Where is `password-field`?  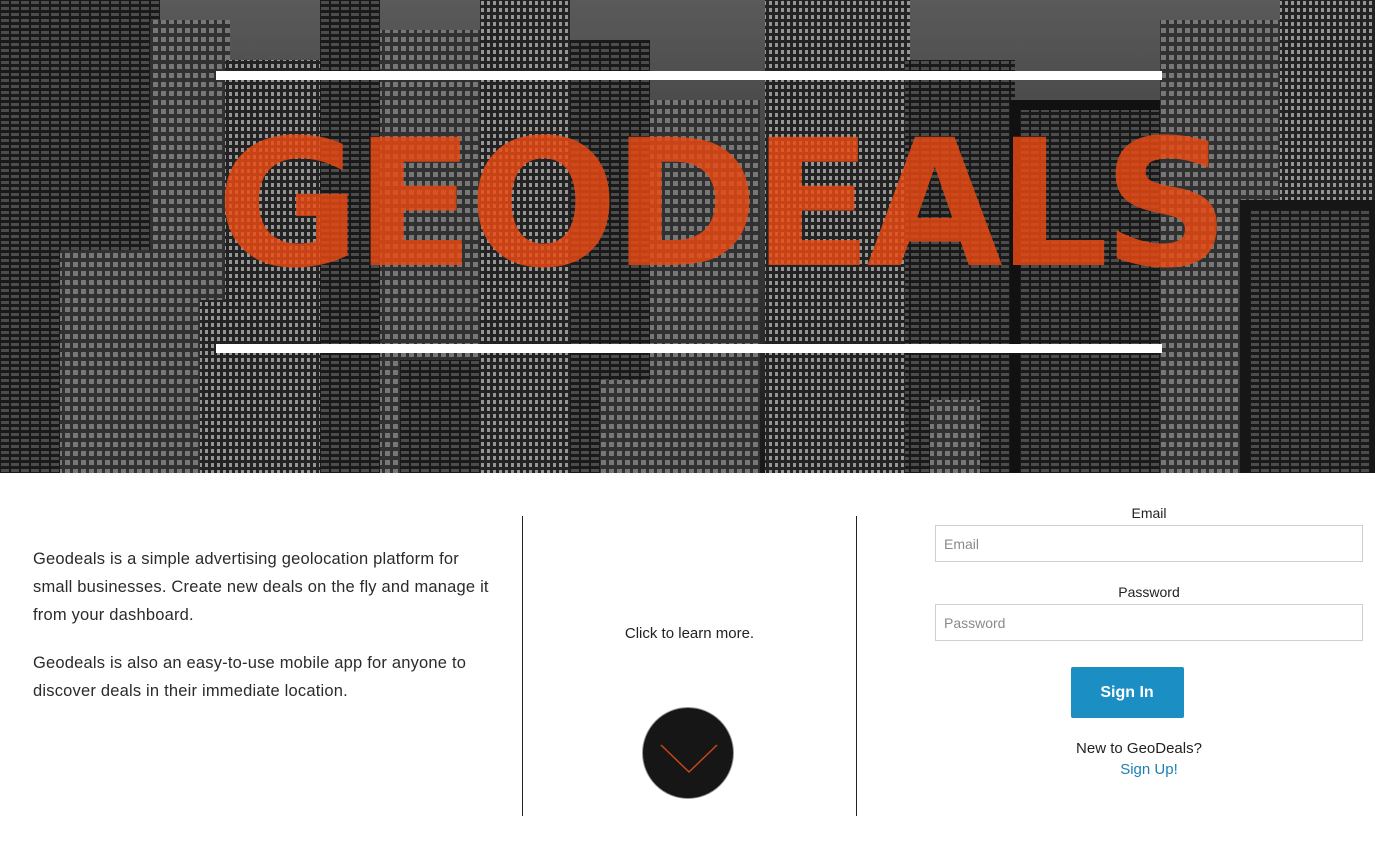
password-field is located at coordinates (1149, 622).